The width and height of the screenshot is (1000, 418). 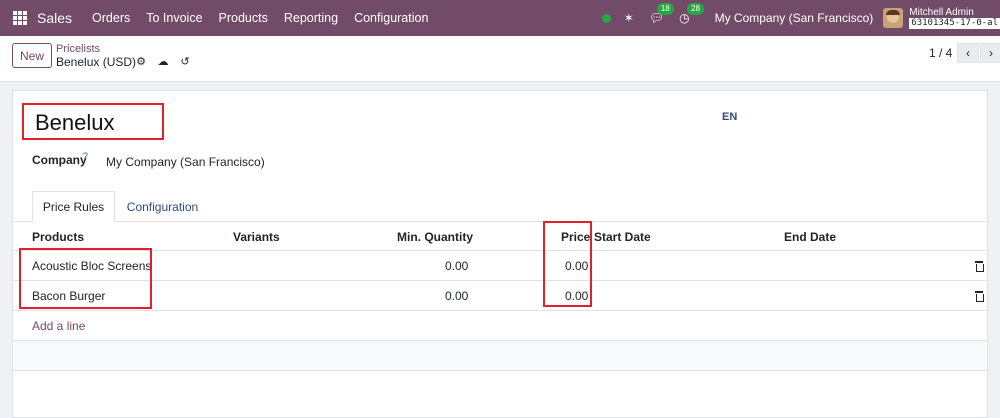 I want to click on empty-row, so click(x=500, y=355).